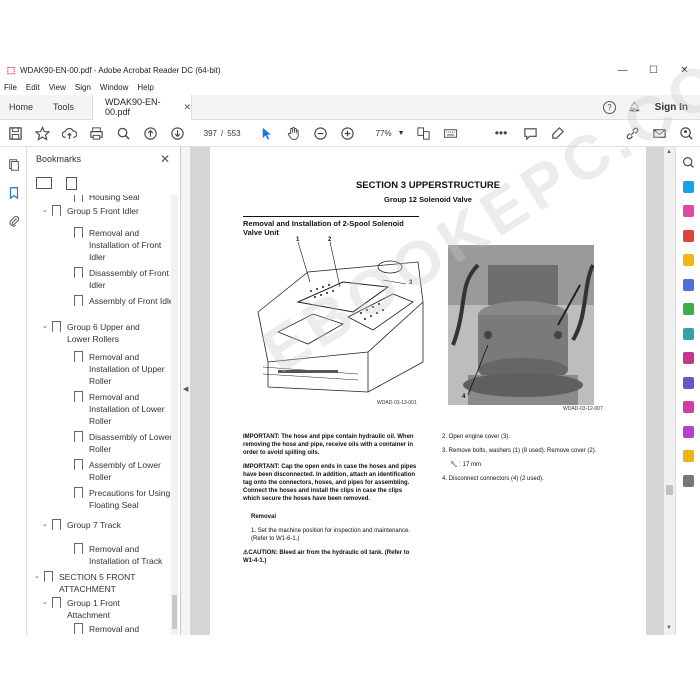  What do you see at coordinates (118, 199) in the screenshot?
I see `bookmark-item: Housing Seal` at bounding box center [118, 199].